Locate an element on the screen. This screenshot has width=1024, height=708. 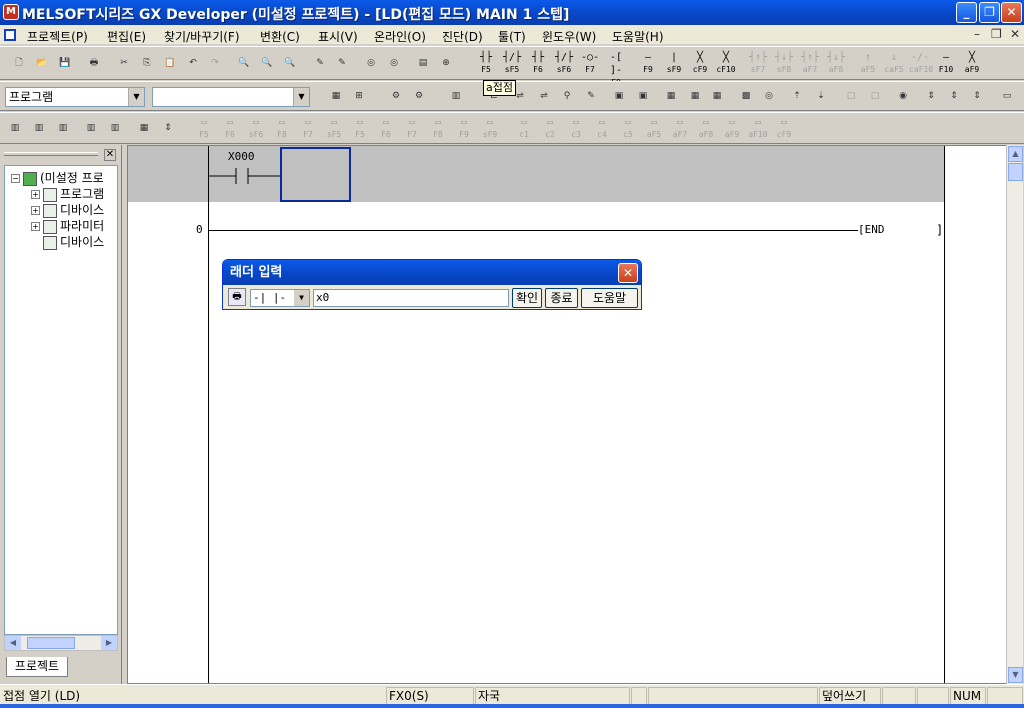
print-icon: 🖶 is located at coordinates (94, 63).